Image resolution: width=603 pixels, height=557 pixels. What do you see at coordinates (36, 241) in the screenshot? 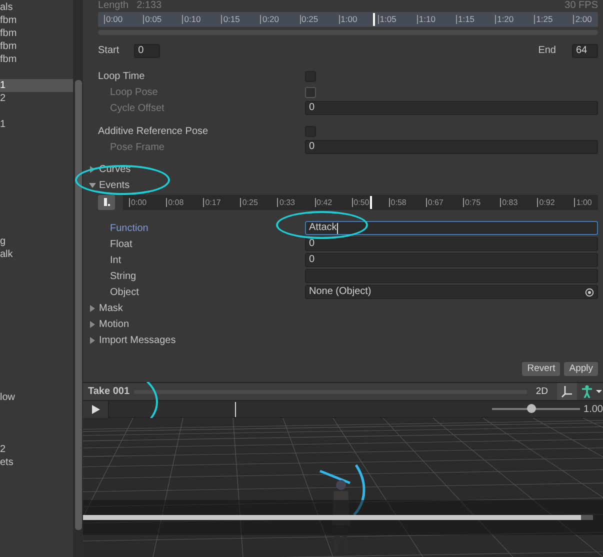
I see `sidebar-item: g` at bounding box center [36, 241].